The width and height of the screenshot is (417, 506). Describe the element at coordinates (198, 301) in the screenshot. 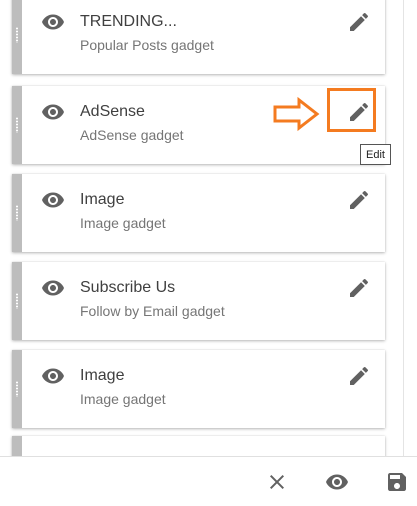

I see `gadget-card: Subscribe Us Follow by Email gadget` at that location.